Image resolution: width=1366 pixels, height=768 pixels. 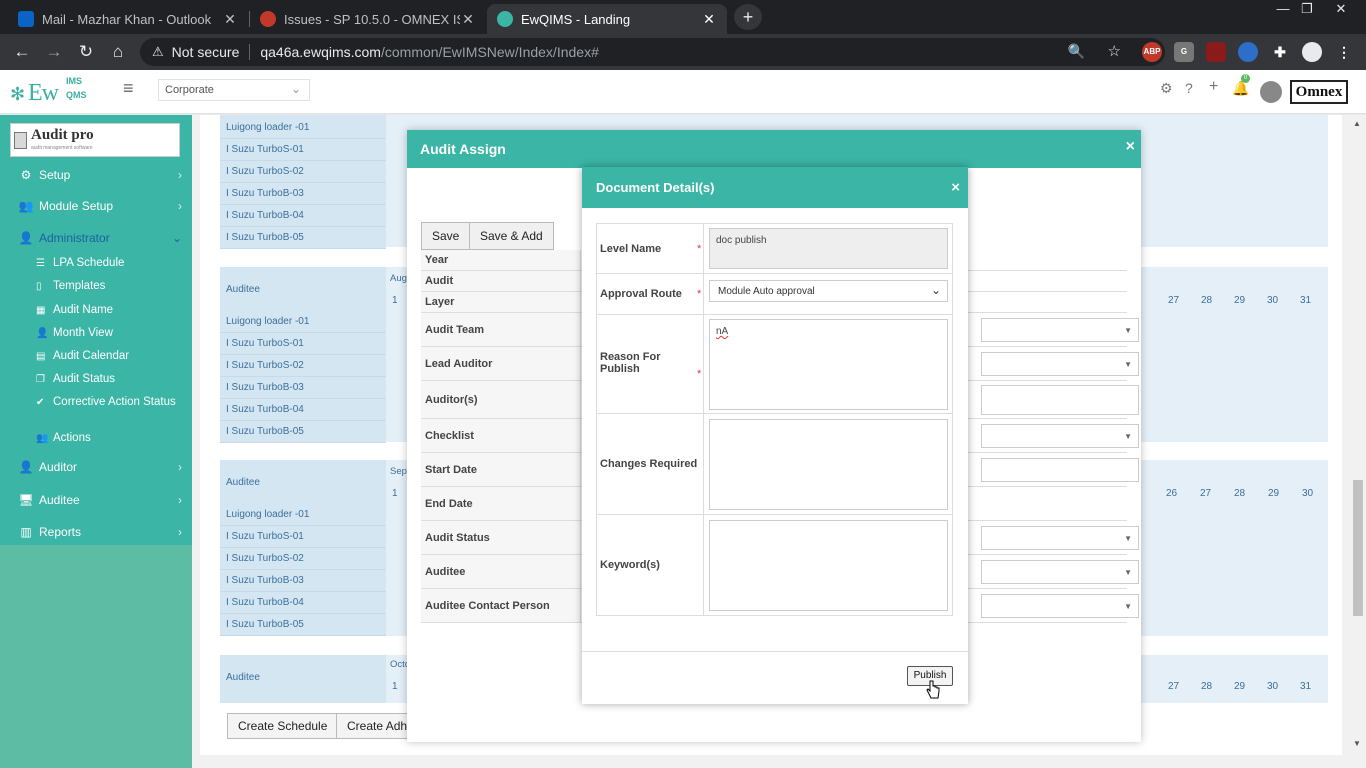 What do you see at coordinates (1216, 52) in the screenshot?
I see `pdf-icon` at bounding box center [1216, 52].